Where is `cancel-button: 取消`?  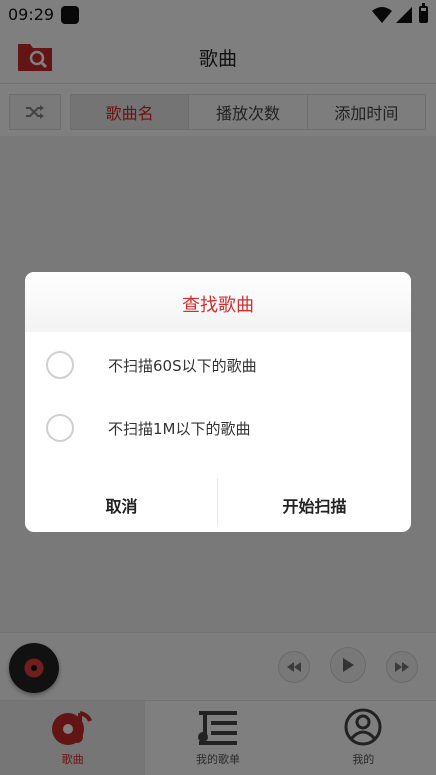 cancel-button: 取消 is located at coordinates (121, 505).